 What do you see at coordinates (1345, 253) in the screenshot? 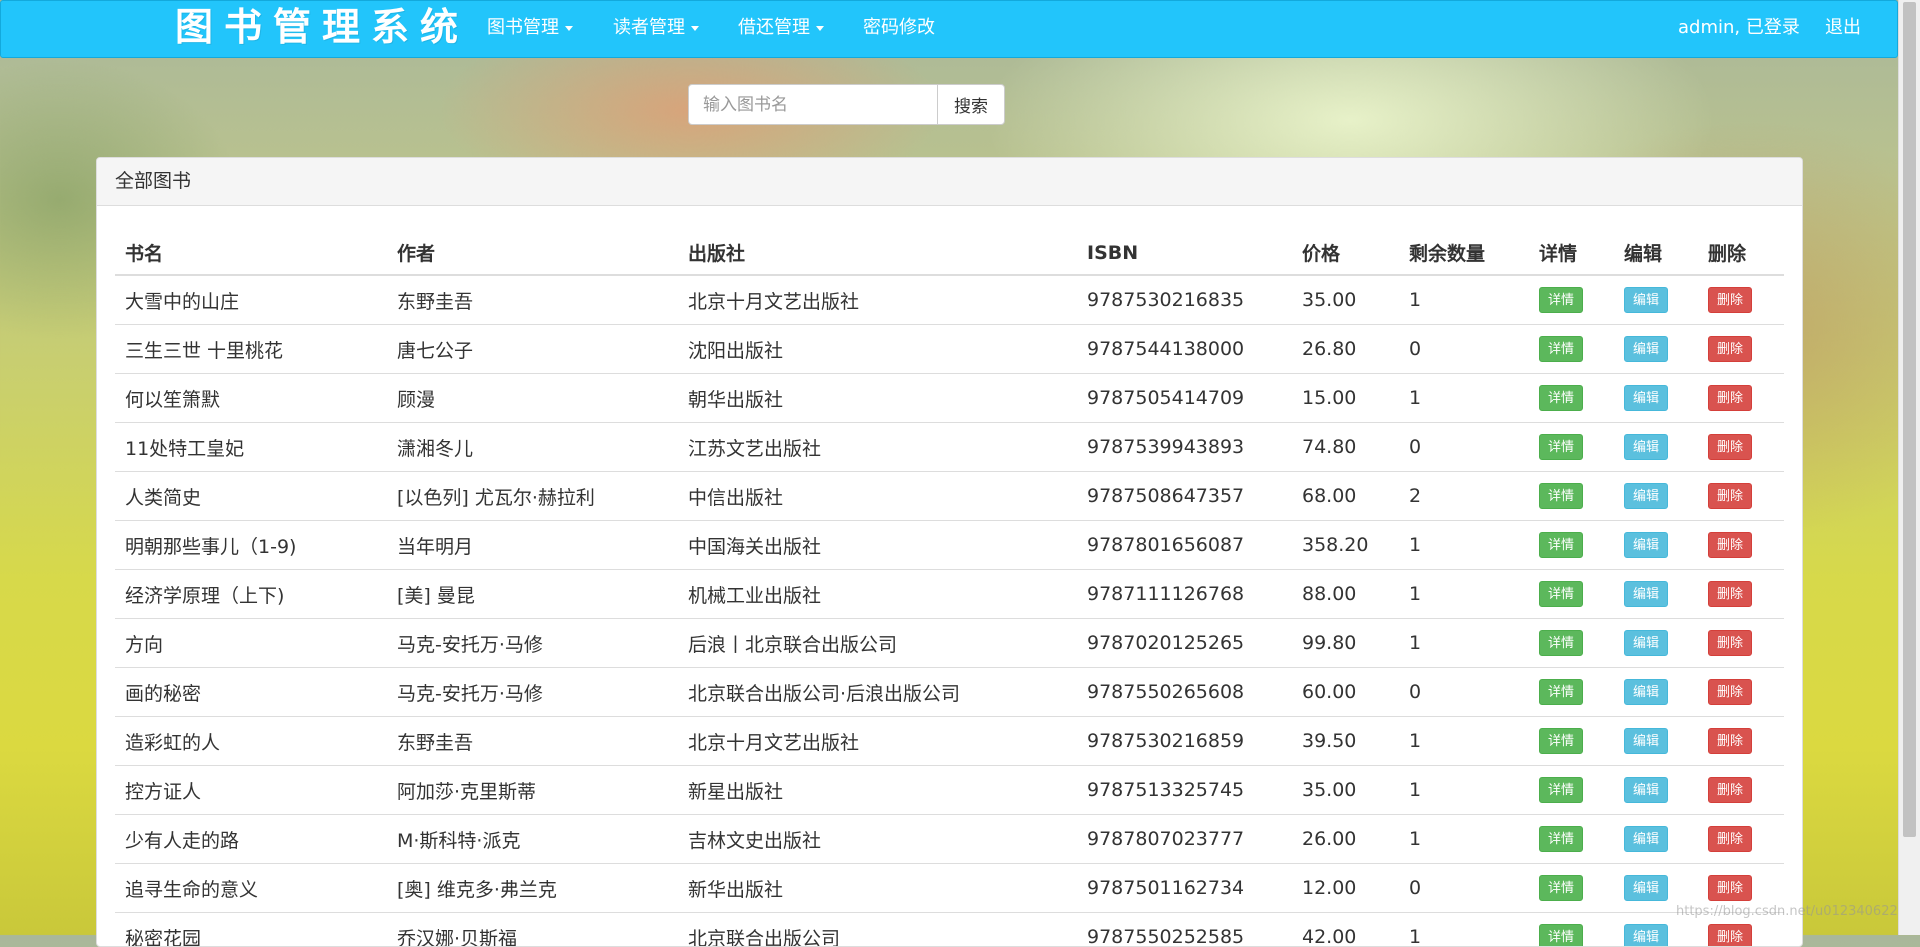
I see `column-header-price: 价格` at bounding box center [1345, 253].